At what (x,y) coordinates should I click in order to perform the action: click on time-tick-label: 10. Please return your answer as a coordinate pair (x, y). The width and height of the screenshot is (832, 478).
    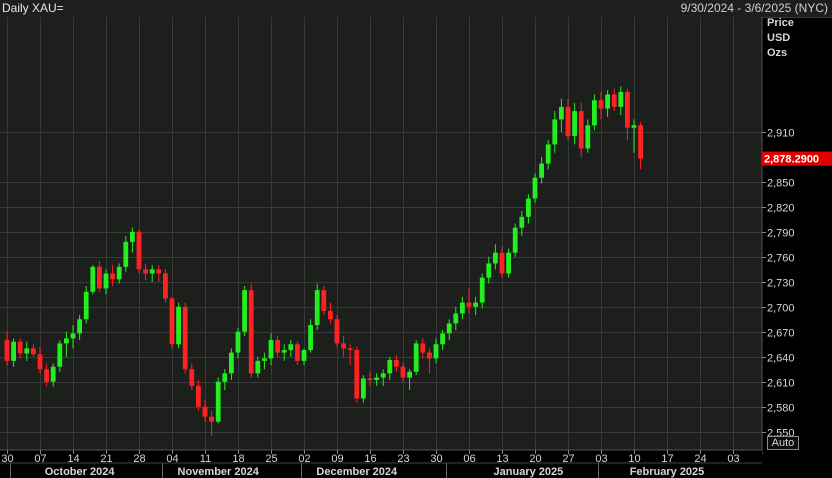
    Looking at the image, I should click on (634, 459).